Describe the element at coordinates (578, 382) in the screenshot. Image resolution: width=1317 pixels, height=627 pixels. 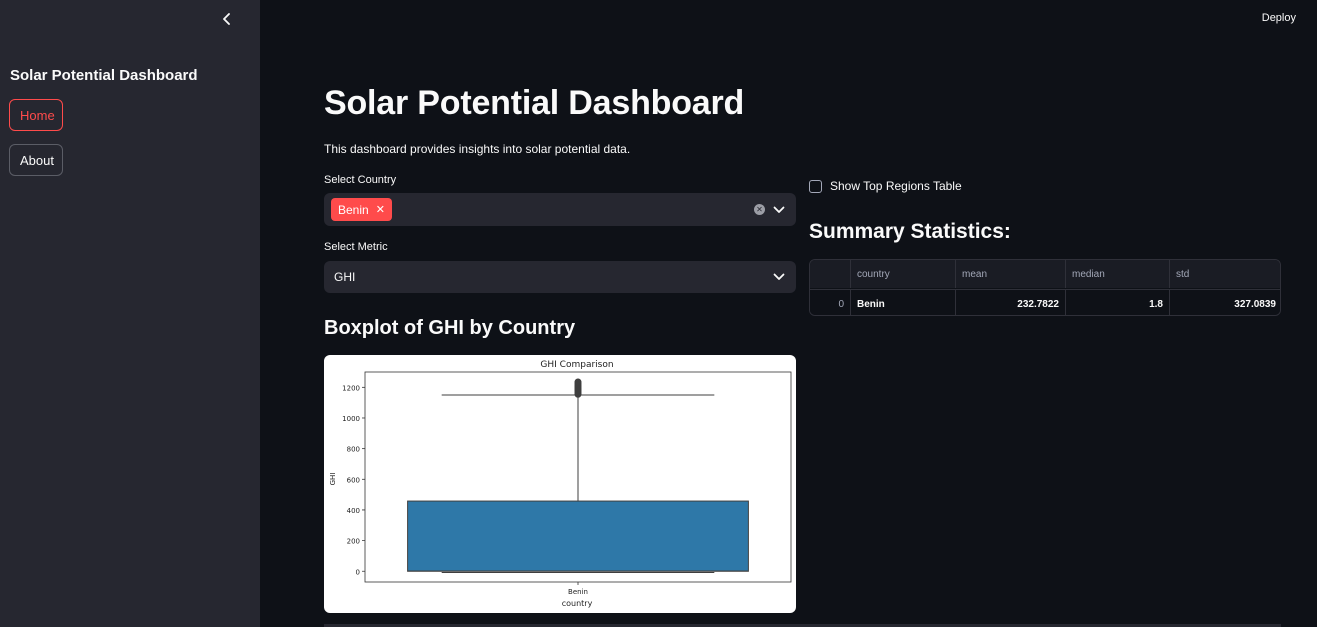
I see `outlier-point` at that location.